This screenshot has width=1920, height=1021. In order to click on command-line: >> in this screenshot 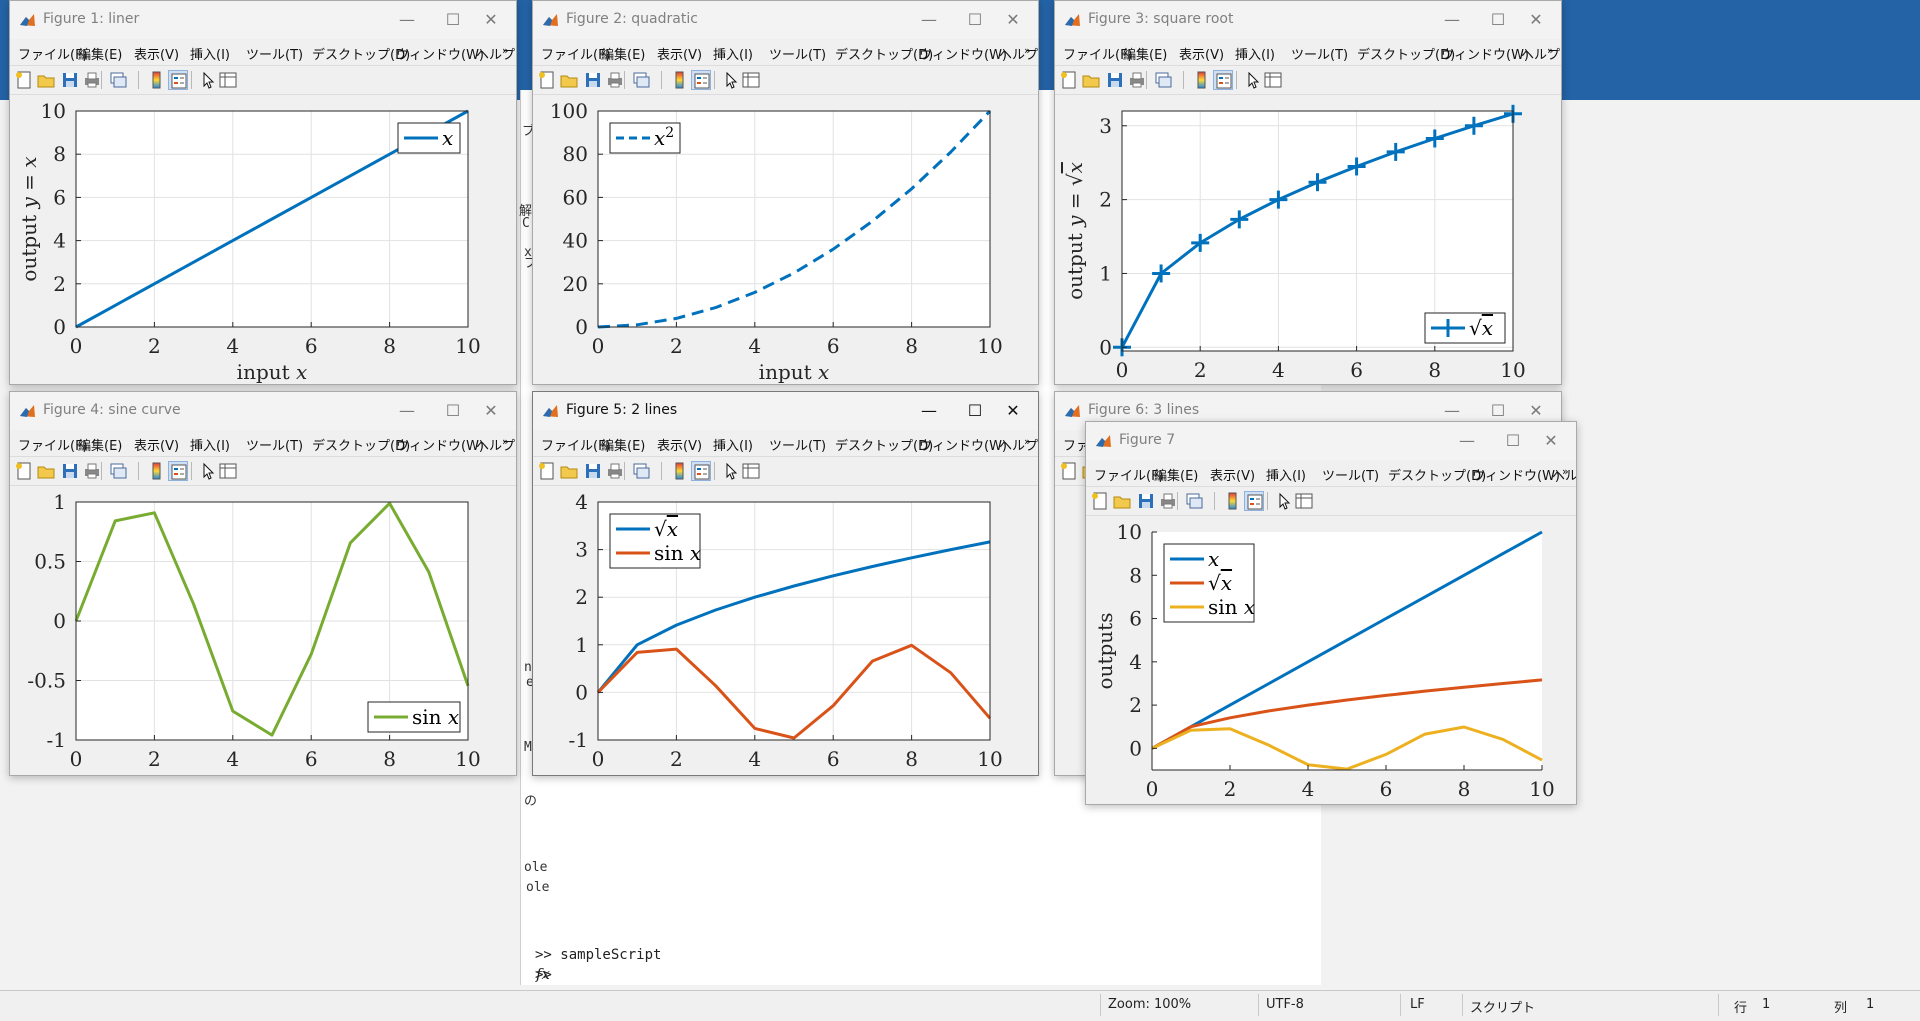, I will do `click(598, 975)`.